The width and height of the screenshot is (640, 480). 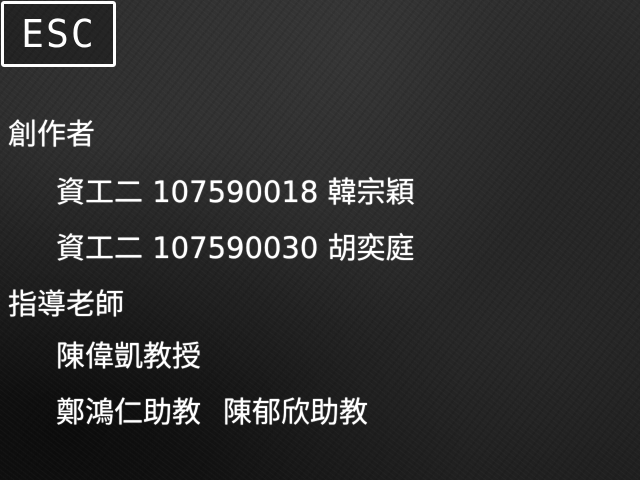 What do you see at coordinates (296, 412) in the screenshot?
I see `advisor-name: 陳郁欣助教` at bounding box center [296, 412].